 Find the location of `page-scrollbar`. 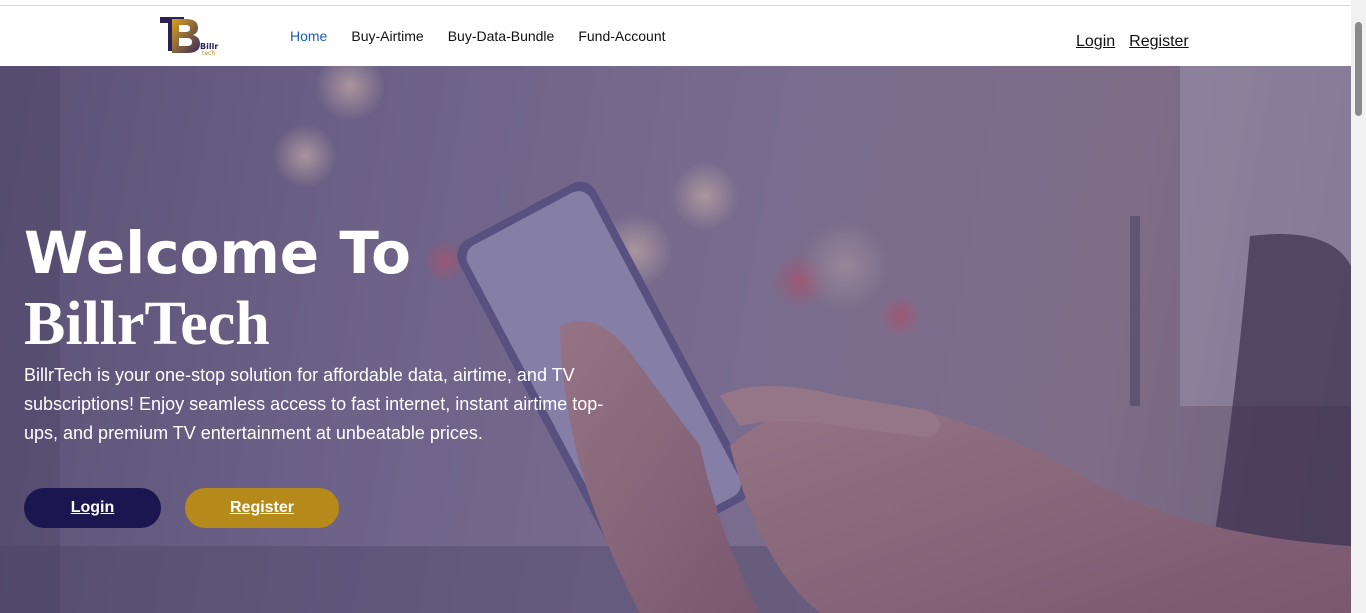

page-scrollbar is located at coordinates (1358, 306).